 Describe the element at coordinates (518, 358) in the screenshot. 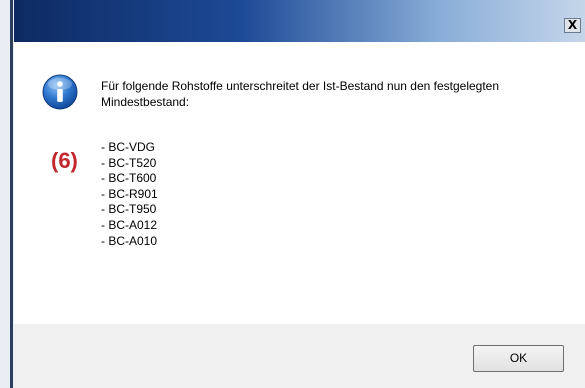

I see `ok-button: OK` at that location.